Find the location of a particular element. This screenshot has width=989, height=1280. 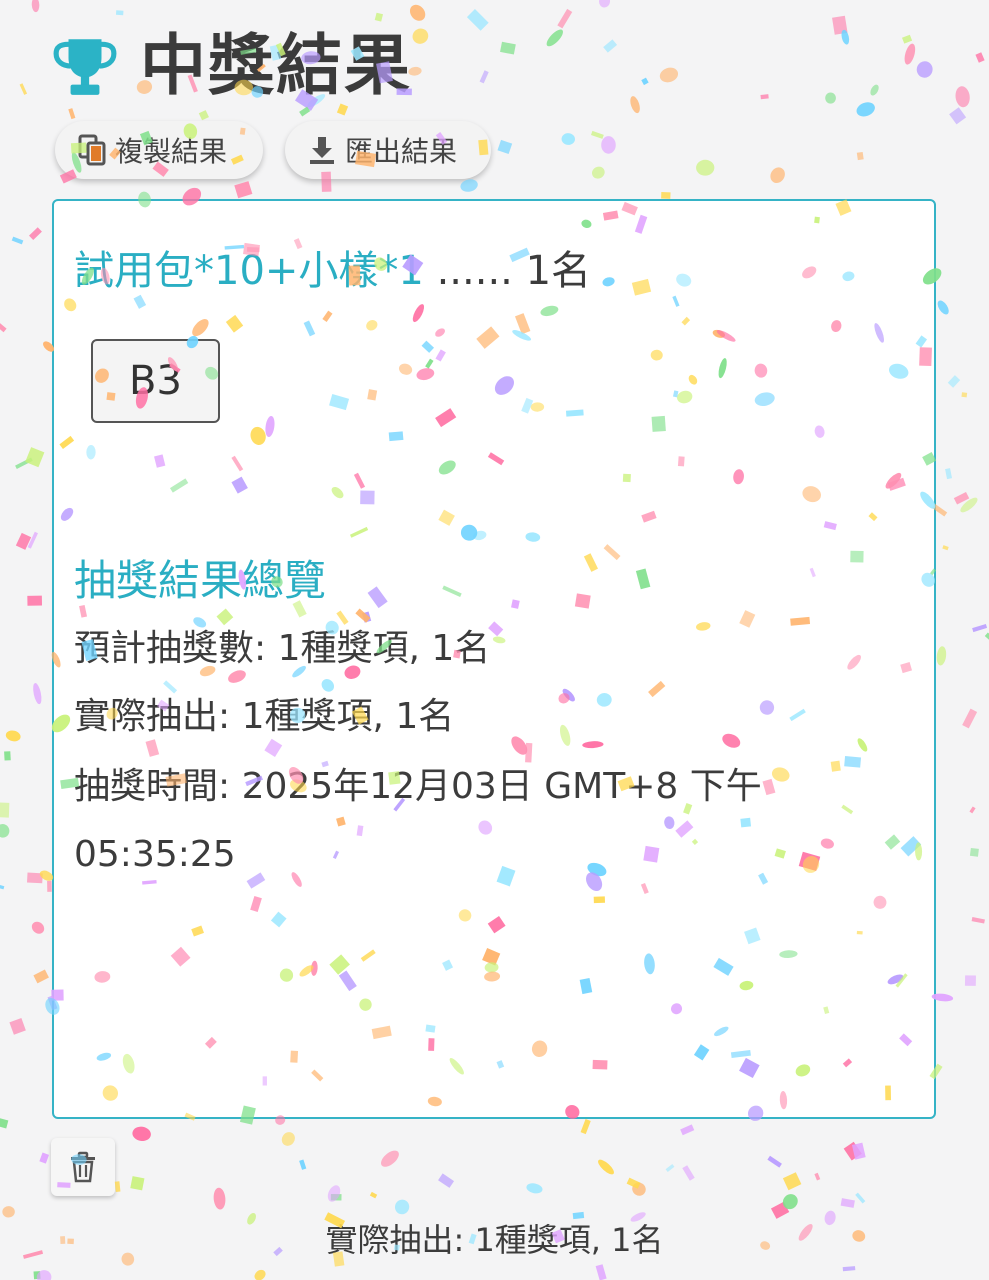

copy-results-label: 複製結果 is located at coordinates (171, 151).